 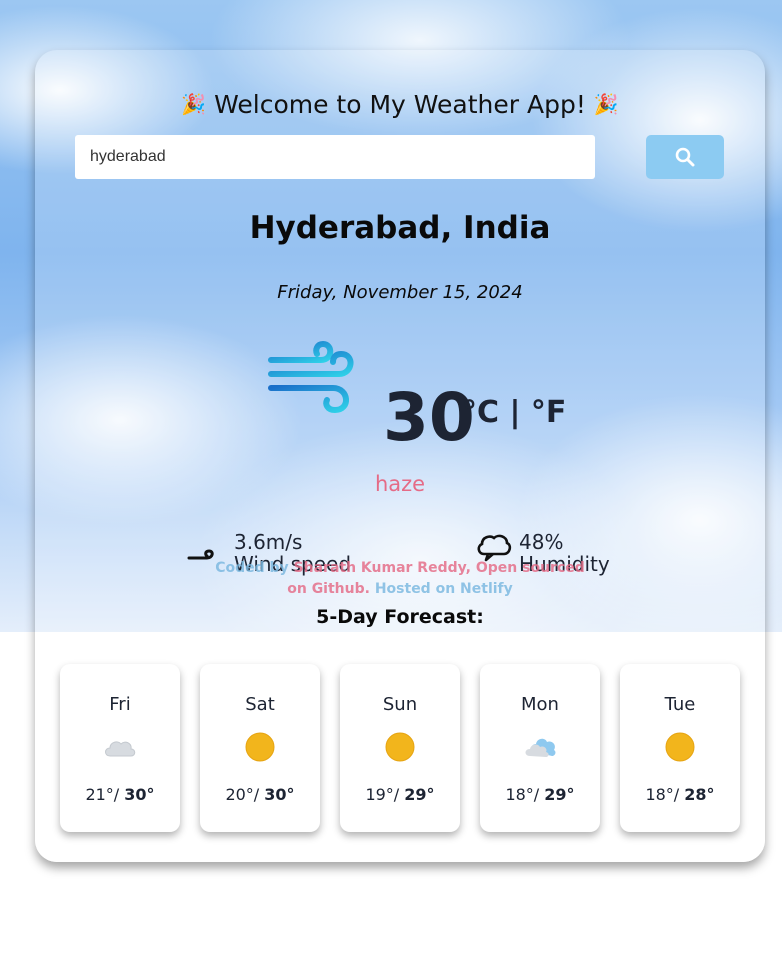 I want to click on forecast-card: Fri 21°/ 30°, so click(x=120, y=748).